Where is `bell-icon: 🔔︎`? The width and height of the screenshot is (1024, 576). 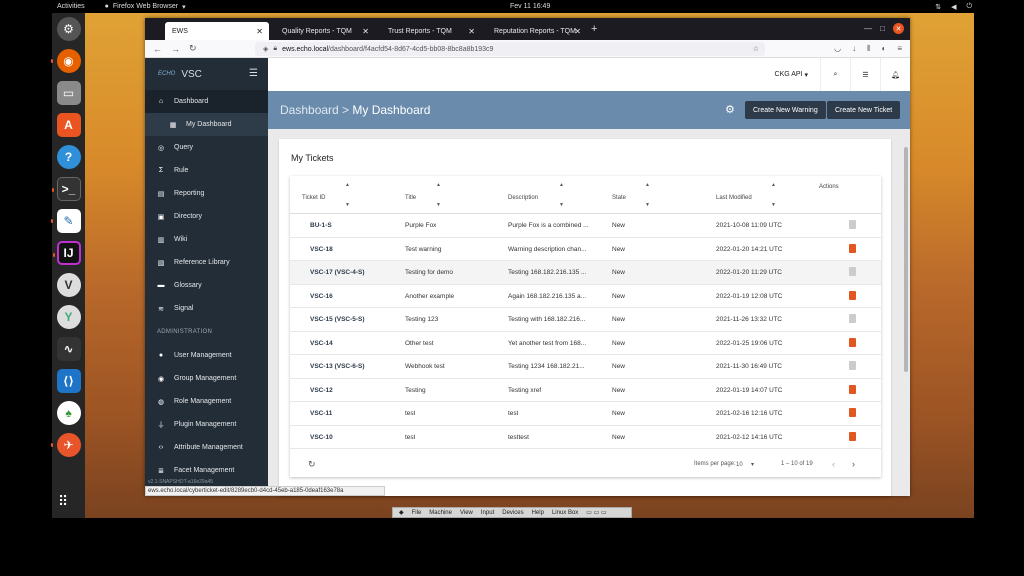 bell-icon: 🔔︎ is located at coordinates (895, 74).